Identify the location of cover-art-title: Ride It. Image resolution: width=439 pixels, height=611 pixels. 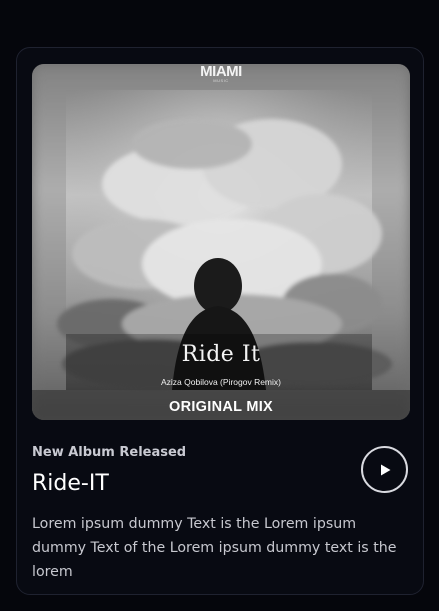
(221, 354).